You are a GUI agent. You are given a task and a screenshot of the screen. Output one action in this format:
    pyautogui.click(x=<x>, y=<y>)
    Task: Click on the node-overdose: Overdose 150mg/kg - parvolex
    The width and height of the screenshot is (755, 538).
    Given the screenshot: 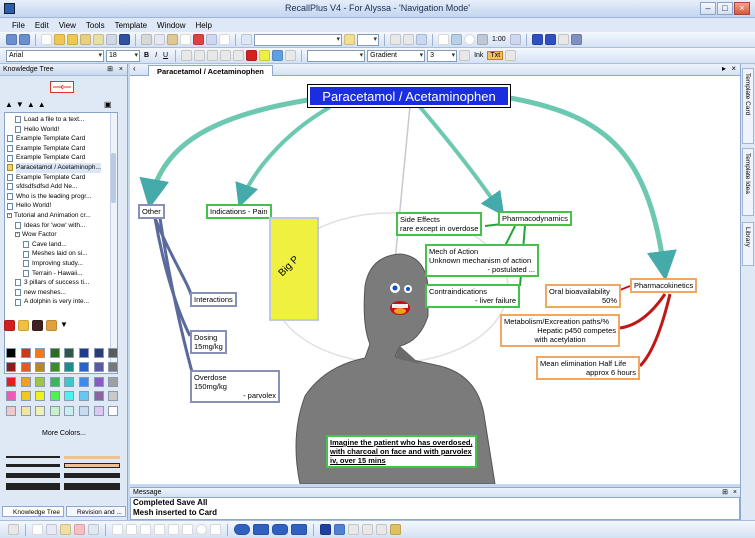 What is the action you would take?
    pyautogui.click(x=235, y=386)
    